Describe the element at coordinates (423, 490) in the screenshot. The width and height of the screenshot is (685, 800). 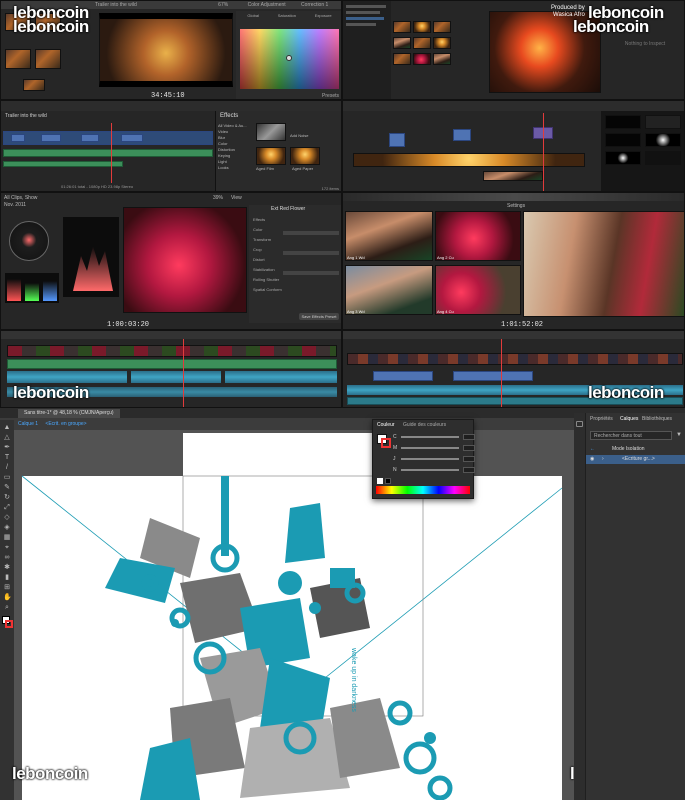
I see `color-spectrum` at that location.